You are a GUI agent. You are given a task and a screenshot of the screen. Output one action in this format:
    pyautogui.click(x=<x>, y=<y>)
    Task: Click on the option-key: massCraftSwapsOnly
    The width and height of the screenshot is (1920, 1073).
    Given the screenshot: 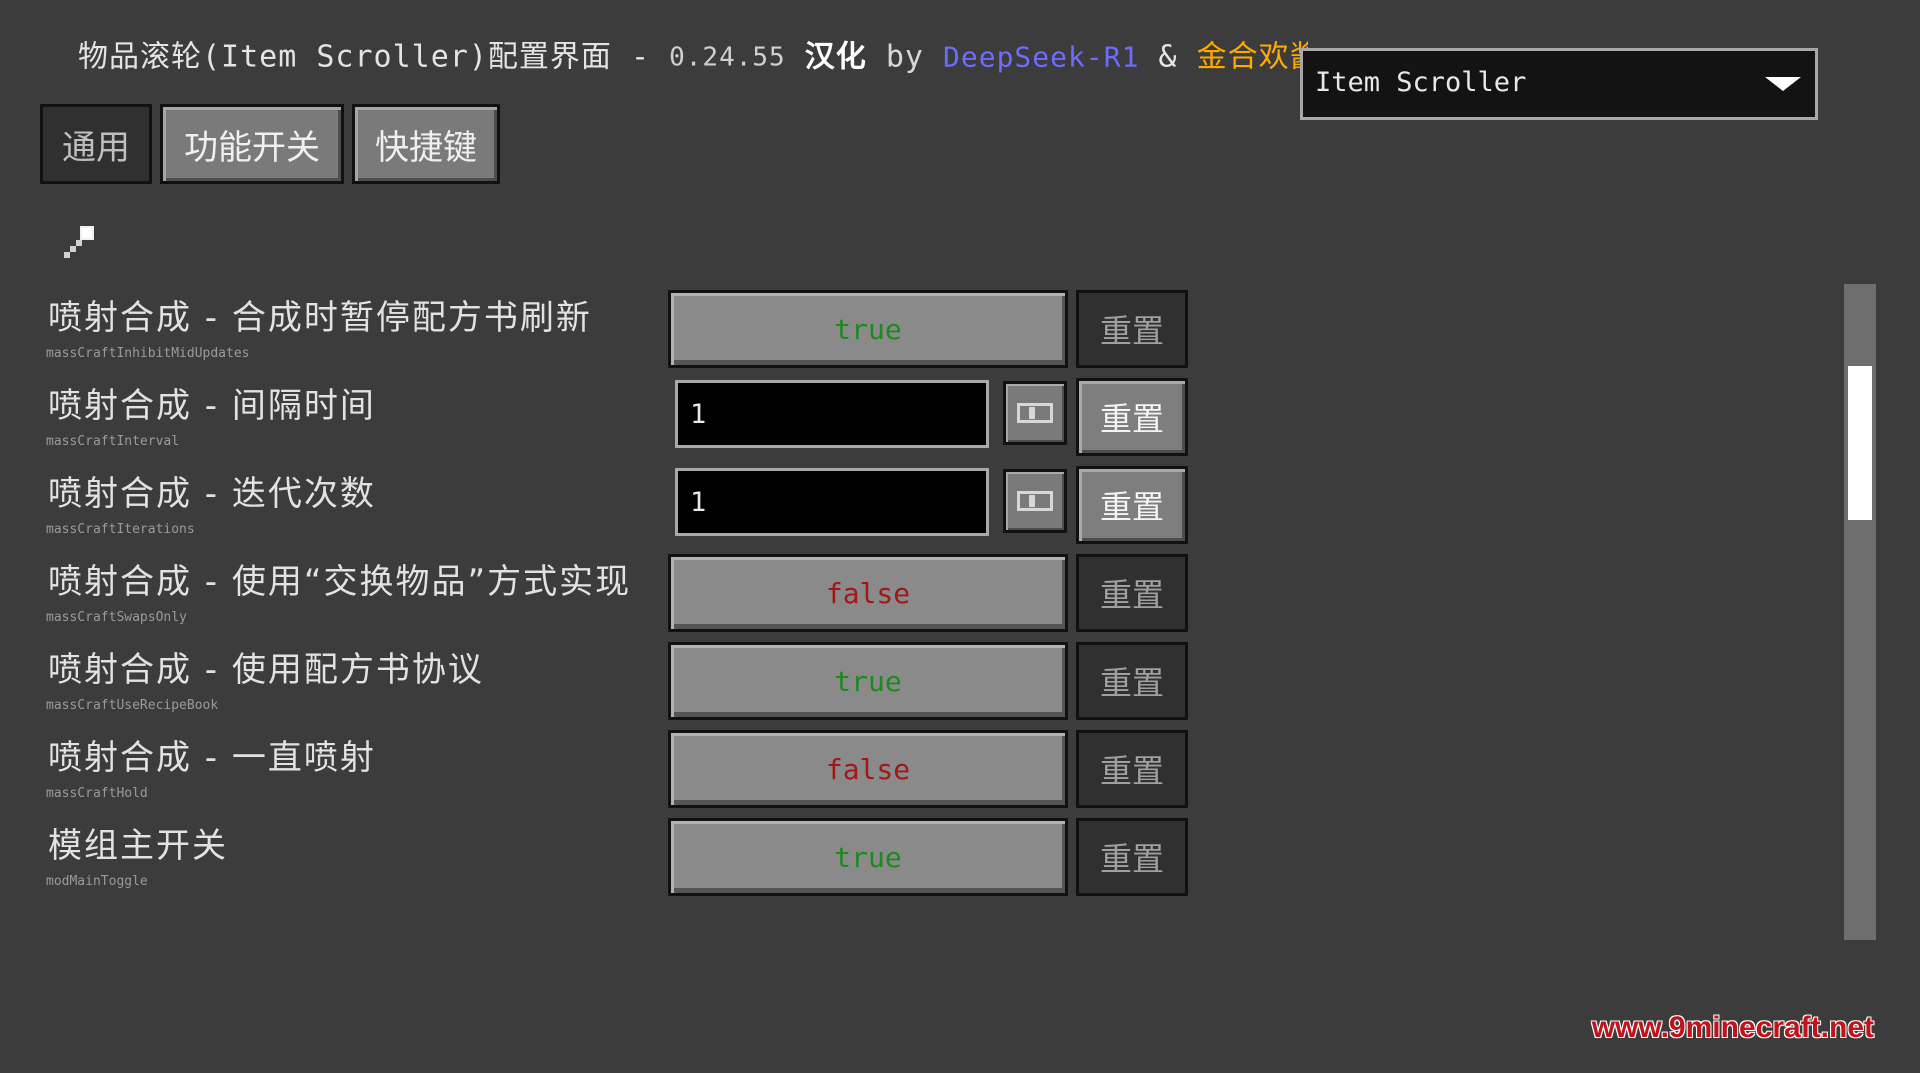 What is the action you would take?
    pyautogui.click(x=116, y=617)
    